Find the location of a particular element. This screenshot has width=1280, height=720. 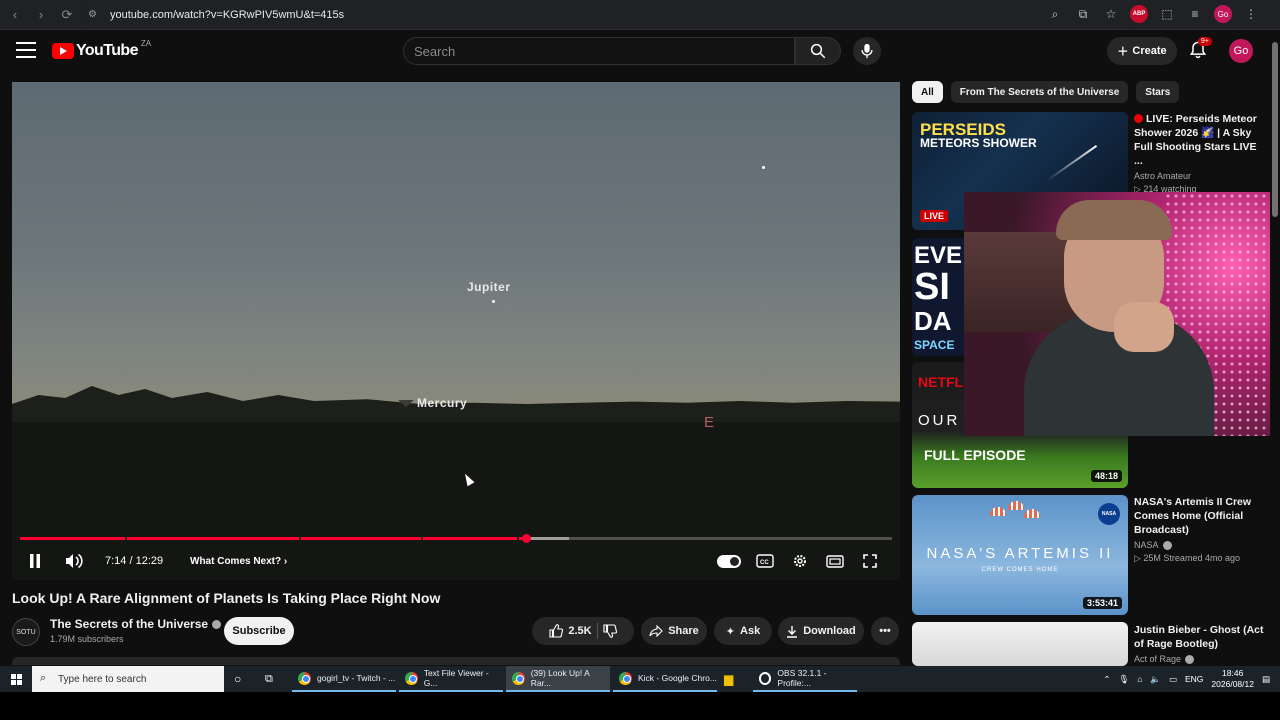

account-avatar: Go is located at coordinates (1241, 51).